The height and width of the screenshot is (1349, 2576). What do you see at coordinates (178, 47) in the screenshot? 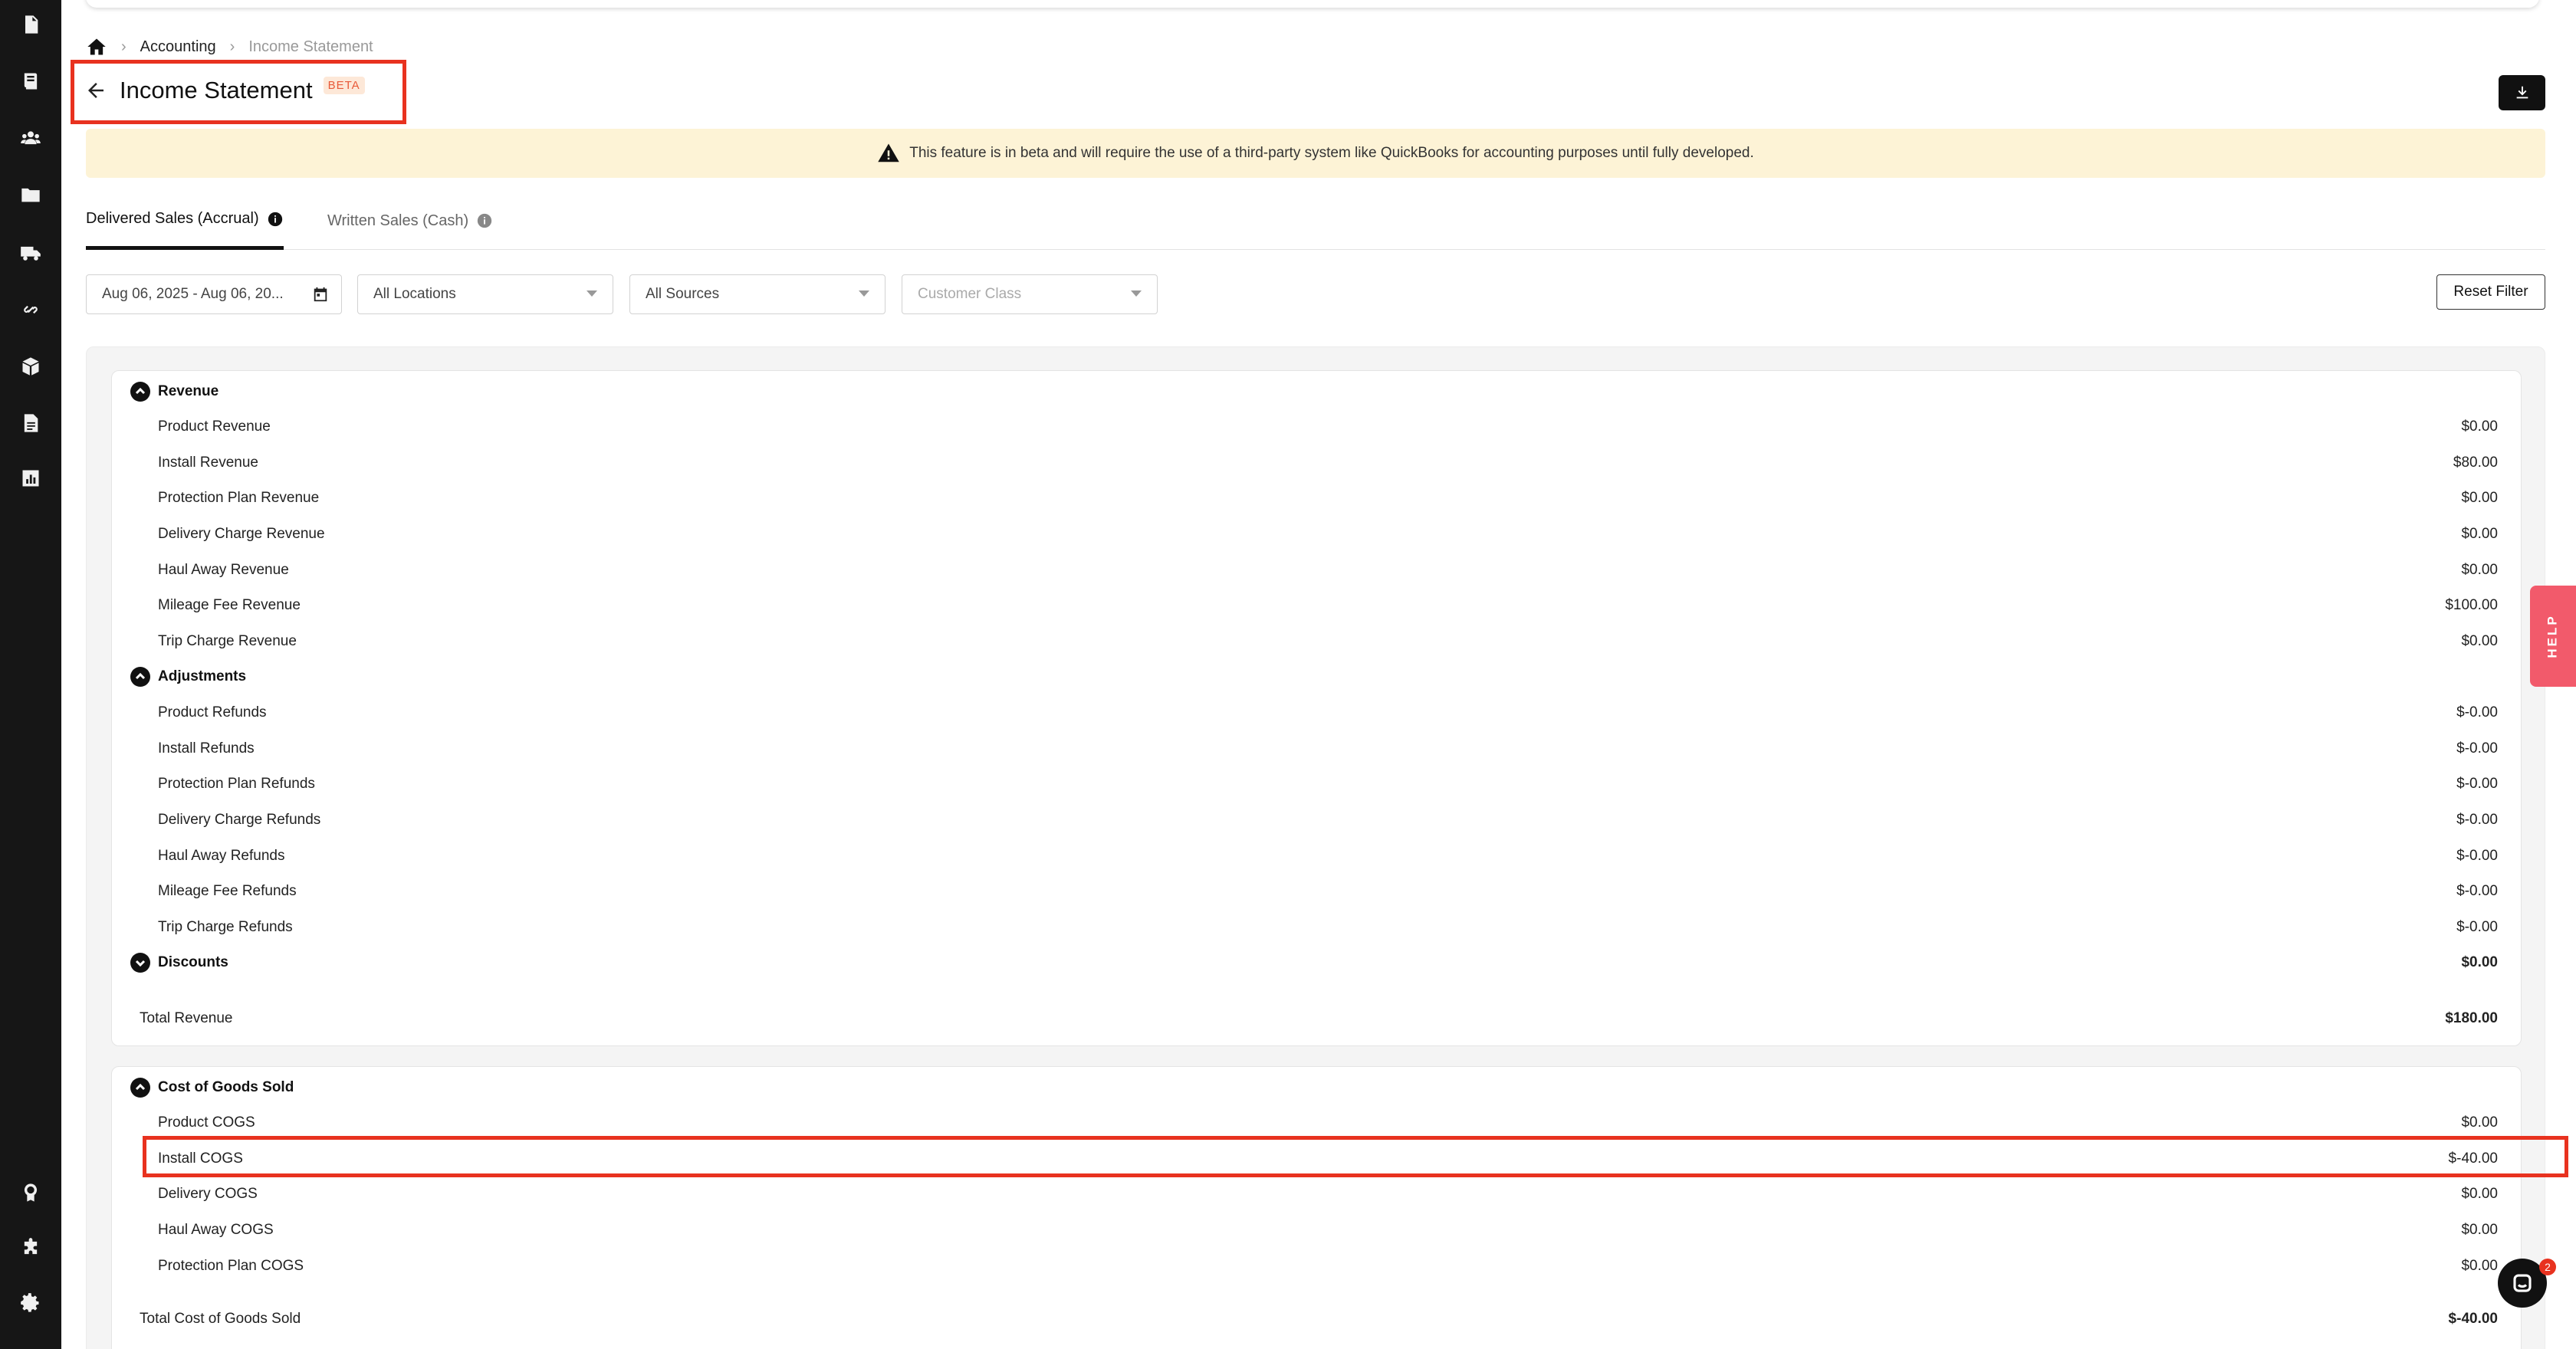
I see `breadcrumb-accounting: Accounting` at bounding box center [178, 47].